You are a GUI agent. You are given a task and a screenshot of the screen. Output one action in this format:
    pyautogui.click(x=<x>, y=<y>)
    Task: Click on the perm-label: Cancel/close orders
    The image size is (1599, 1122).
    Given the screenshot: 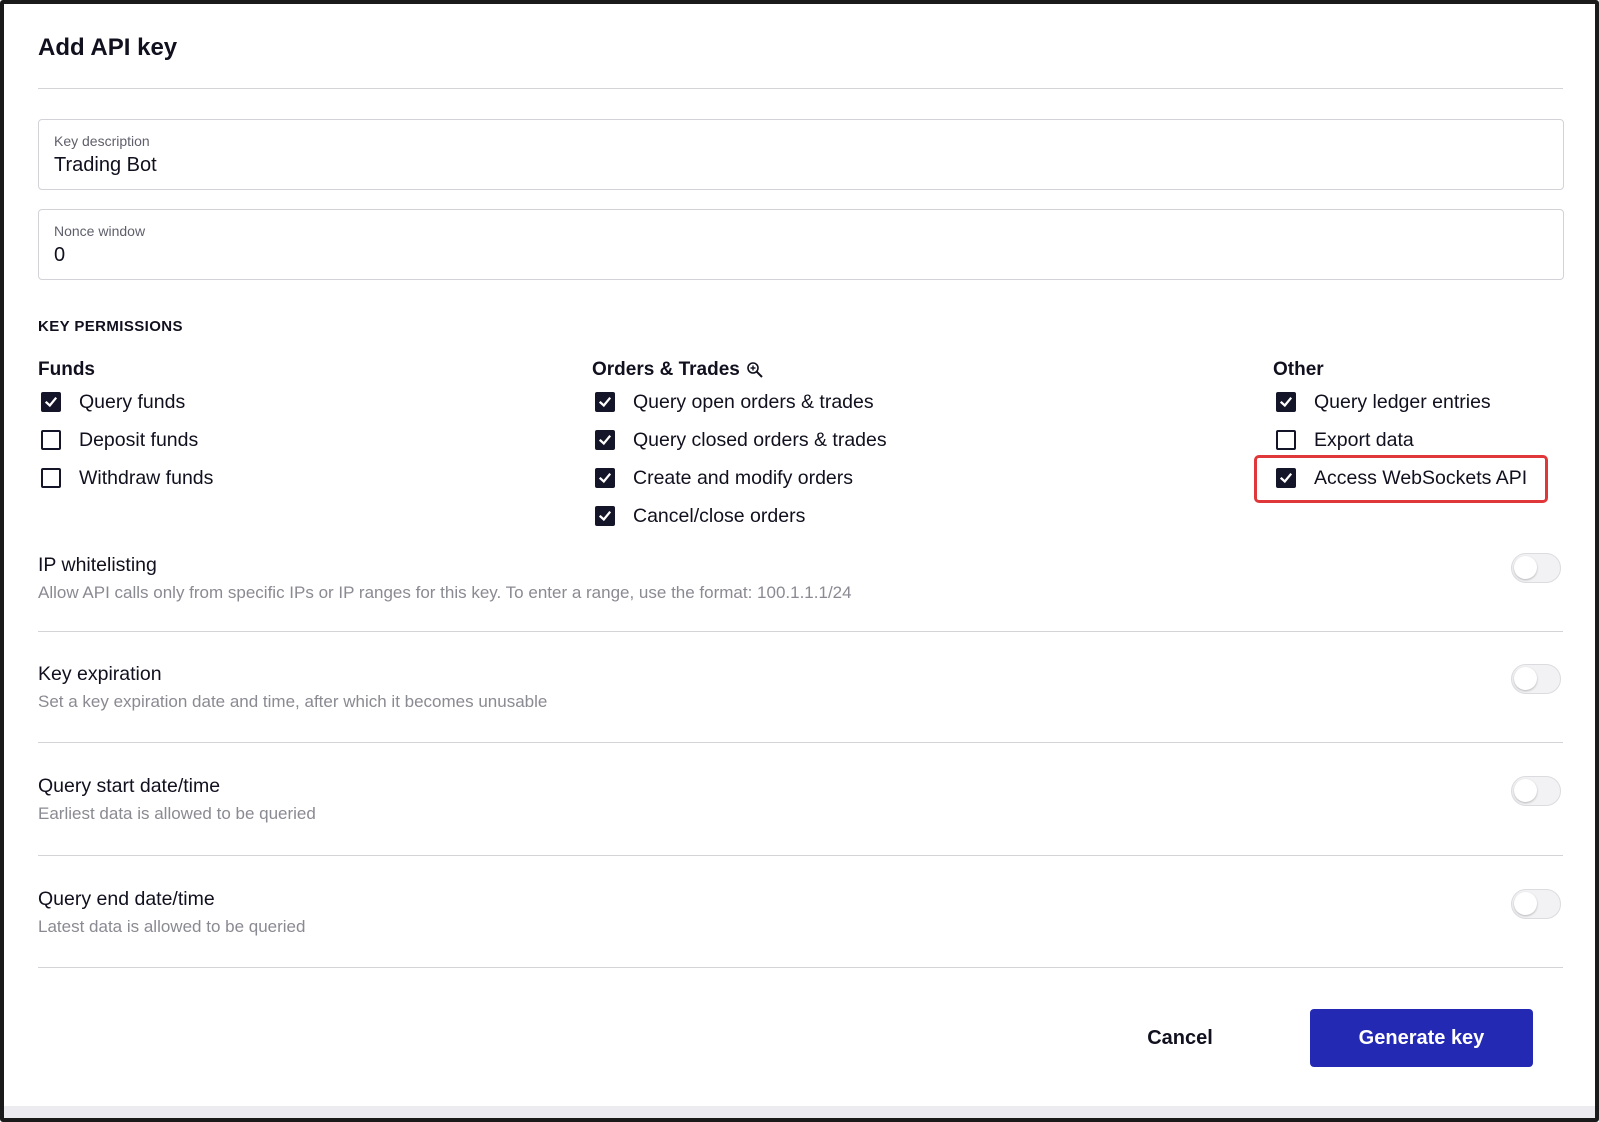 What is the action you would take?
    pyautogui.click(x=719, y=515)
    